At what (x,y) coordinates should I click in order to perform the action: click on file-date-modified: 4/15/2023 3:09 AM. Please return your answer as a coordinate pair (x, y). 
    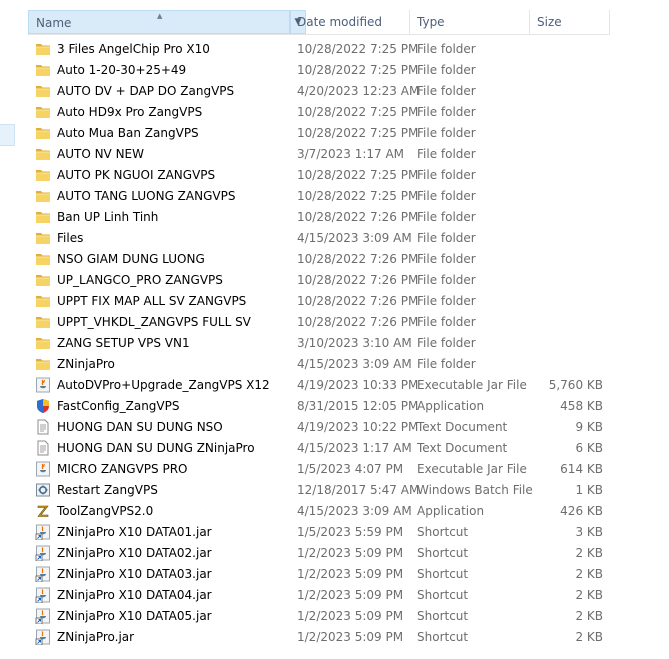
    Looking at the image, I should click on (354, 238).